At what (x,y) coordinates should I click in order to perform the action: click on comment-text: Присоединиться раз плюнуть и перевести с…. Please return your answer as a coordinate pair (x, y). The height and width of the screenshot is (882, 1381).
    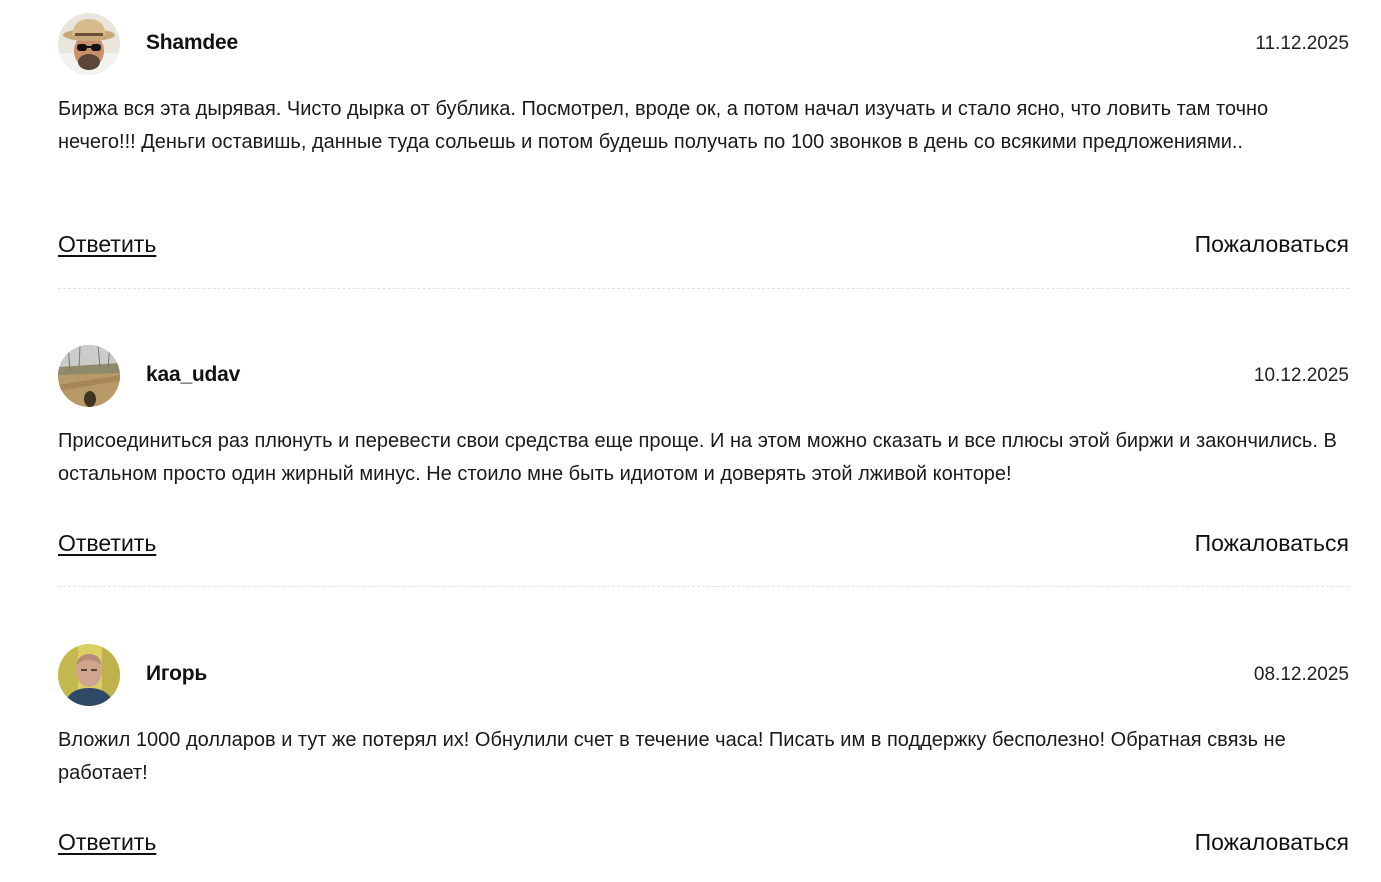
    Looking at the image, I should click on (697, 457).